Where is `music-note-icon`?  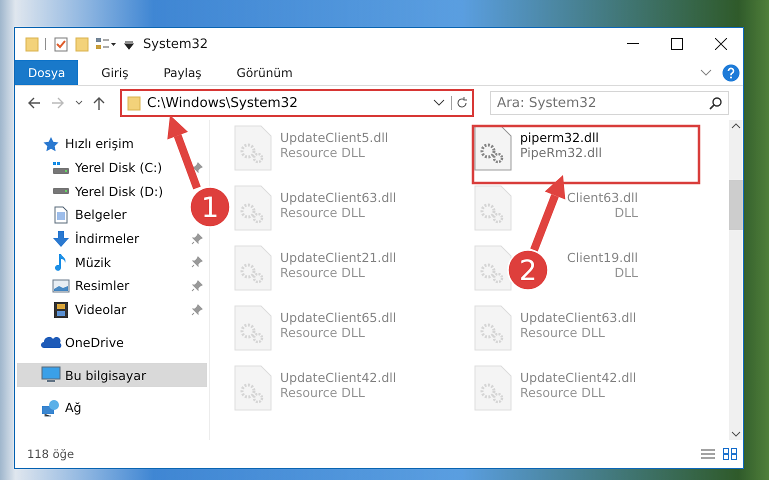
music-note-icon is located at coordinates (61, 262).